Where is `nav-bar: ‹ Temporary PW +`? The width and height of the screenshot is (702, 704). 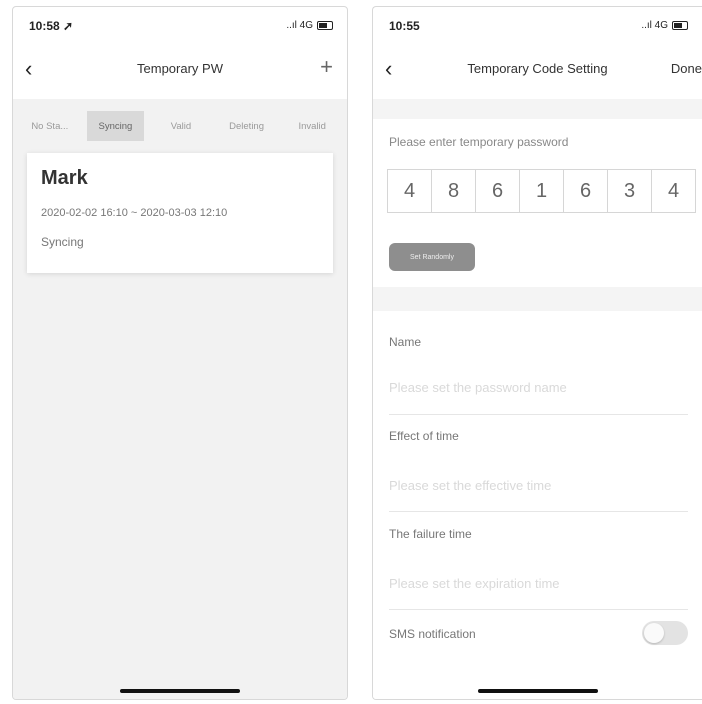 nav-bar: ‹ Temporary PW + is located at coordinates (180, 71).